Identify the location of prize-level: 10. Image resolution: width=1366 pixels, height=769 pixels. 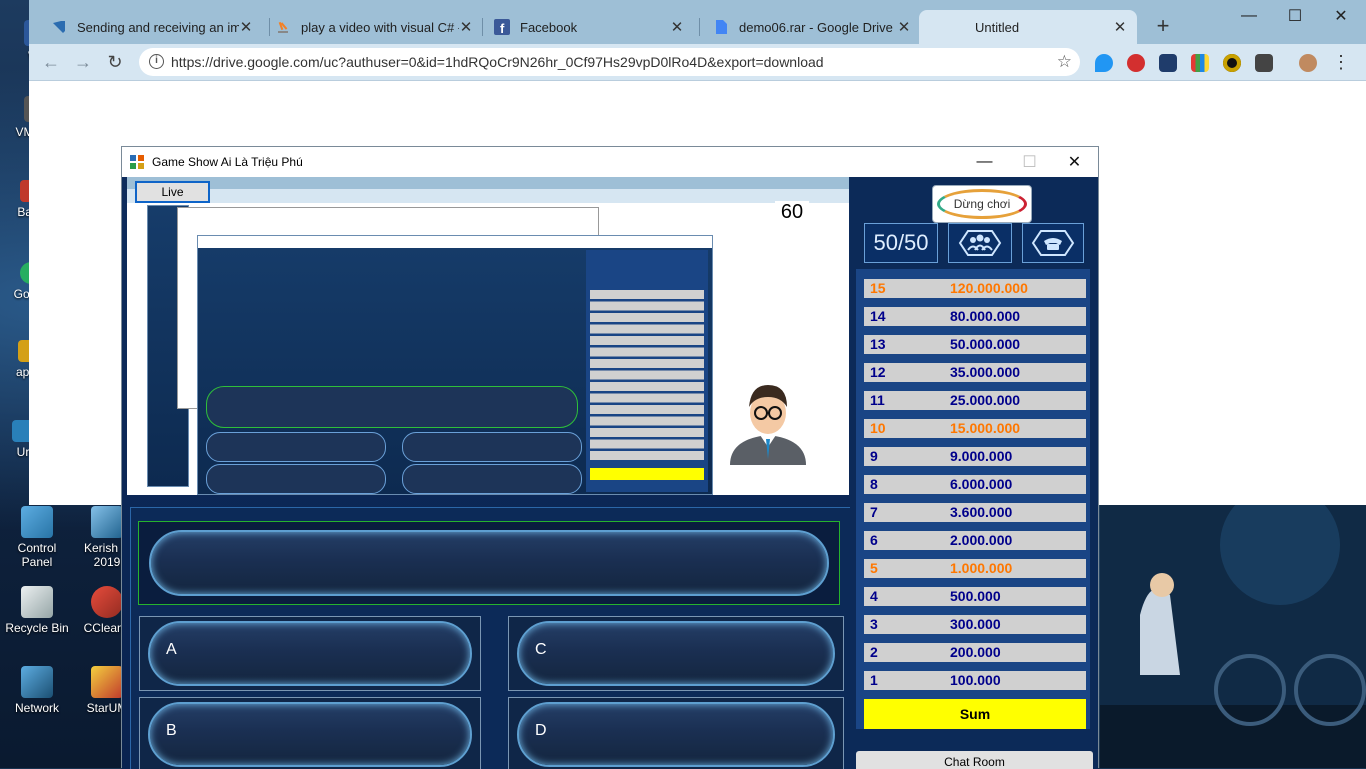
(878, 428).